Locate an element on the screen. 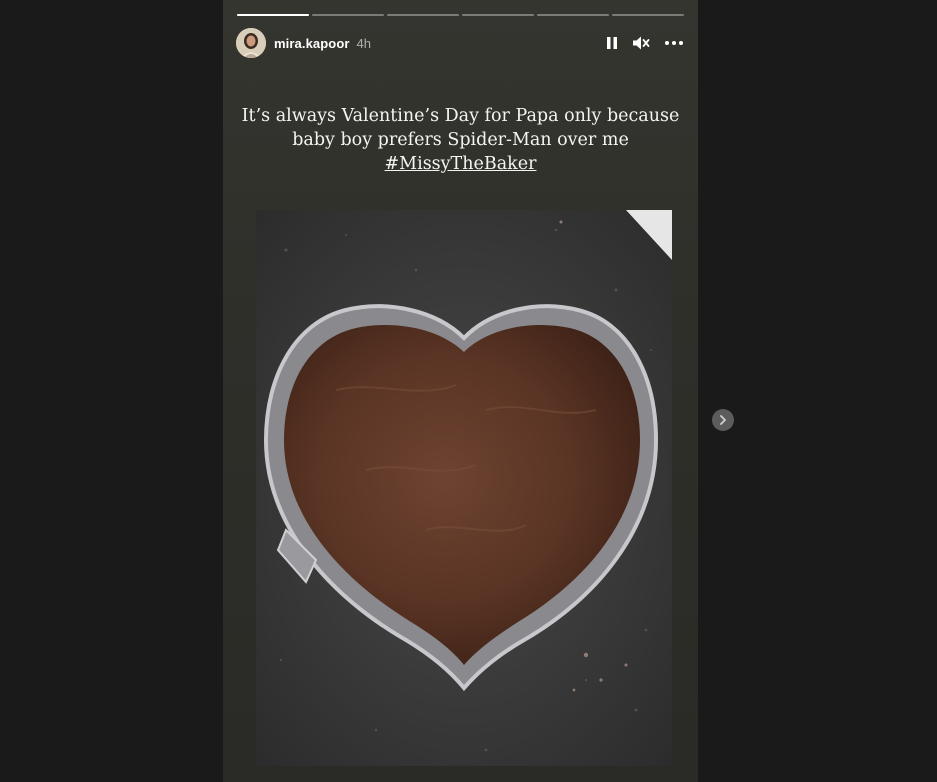  username: mira.kapoor is located at coordinates (312, 43).